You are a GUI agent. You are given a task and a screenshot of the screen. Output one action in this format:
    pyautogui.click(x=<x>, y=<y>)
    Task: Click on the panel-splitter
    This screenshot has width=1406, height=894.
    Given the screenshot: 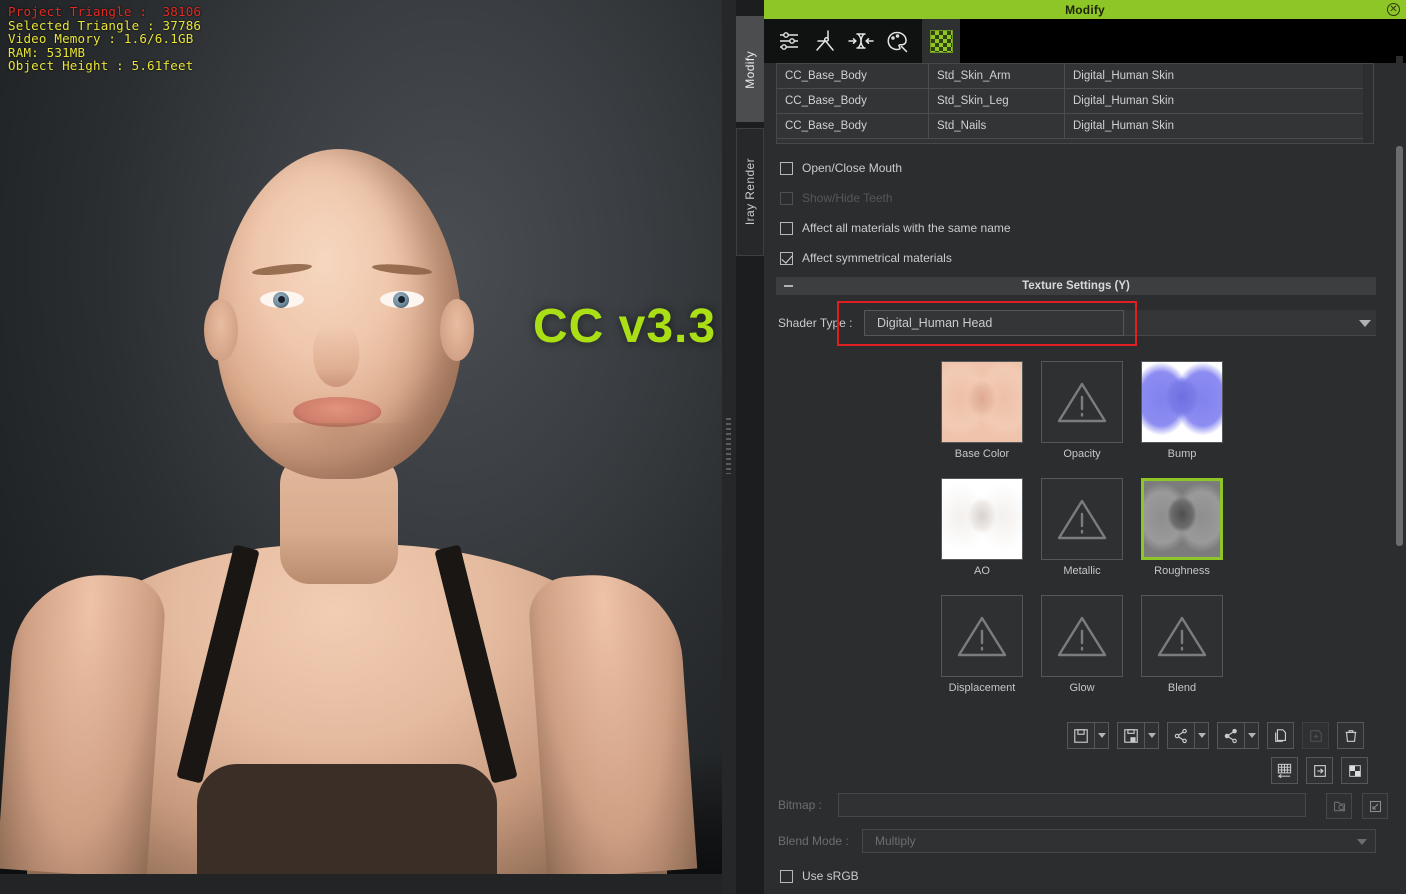 What is the action you would take?
    pyautogui.click(x=729, y=447)
    